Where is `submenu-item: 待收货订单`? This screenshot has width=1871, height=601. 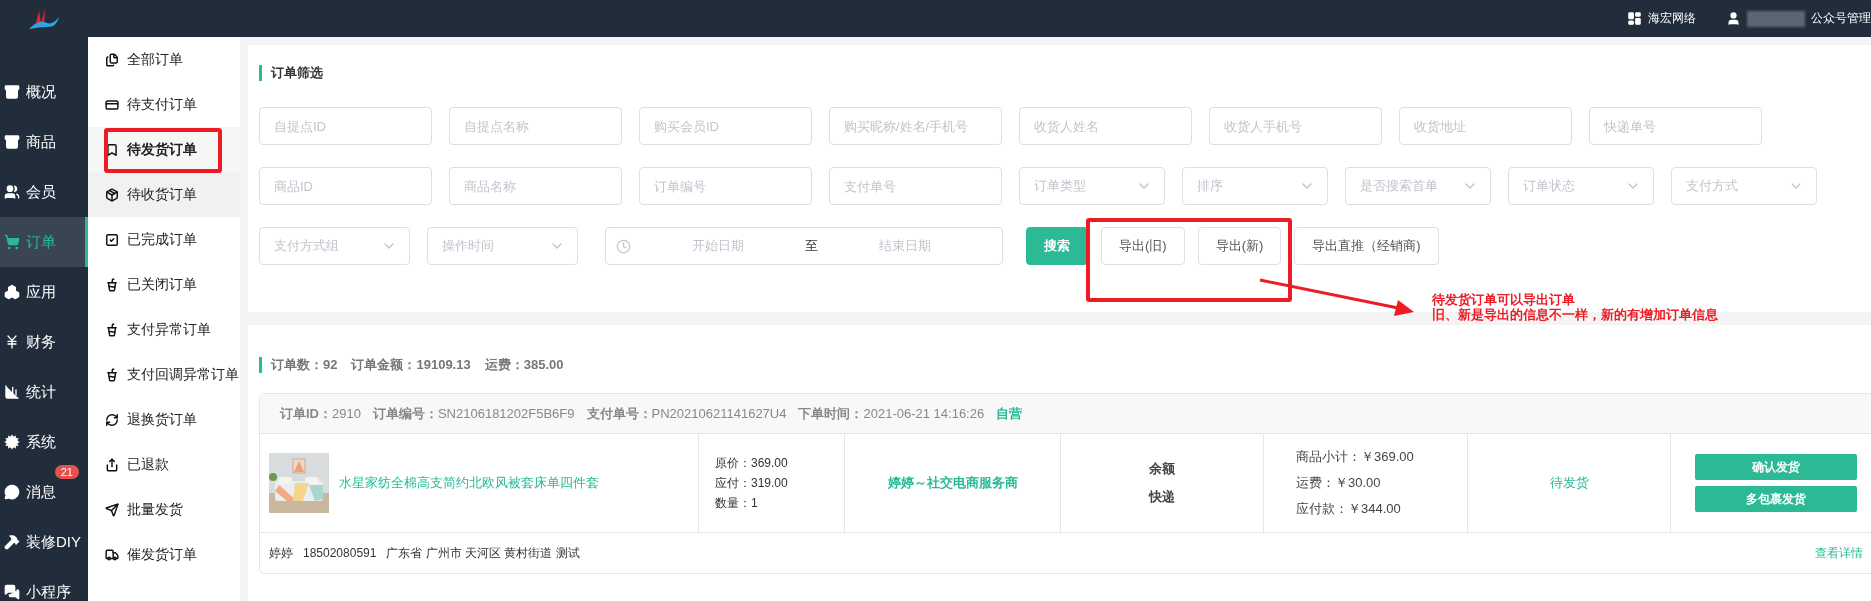
submenu-item: 待收货订单 is located at coordinates (164, 194).